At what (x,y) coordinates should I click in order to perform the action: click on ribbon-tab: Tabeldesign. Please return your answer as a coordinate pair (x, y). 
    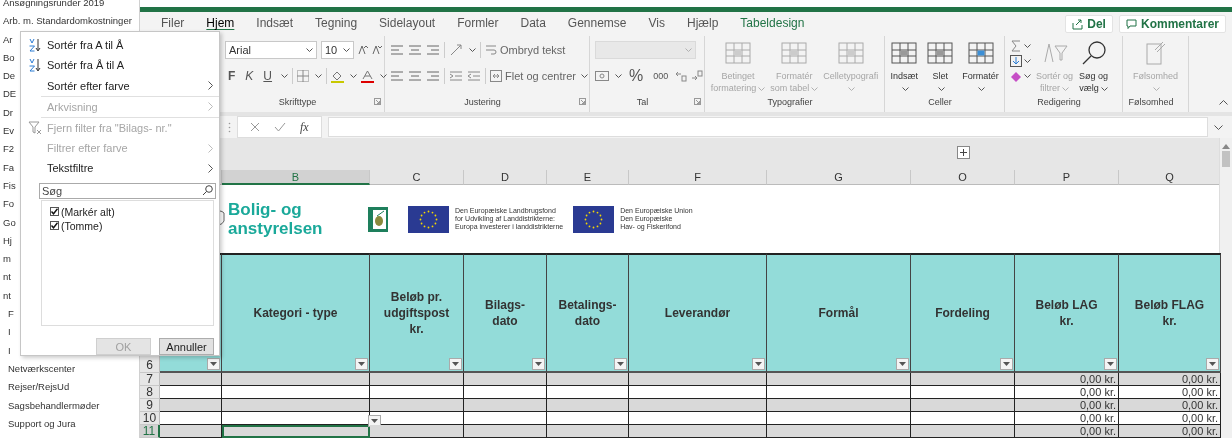
    Looking at the image, I should click on (772, 23).